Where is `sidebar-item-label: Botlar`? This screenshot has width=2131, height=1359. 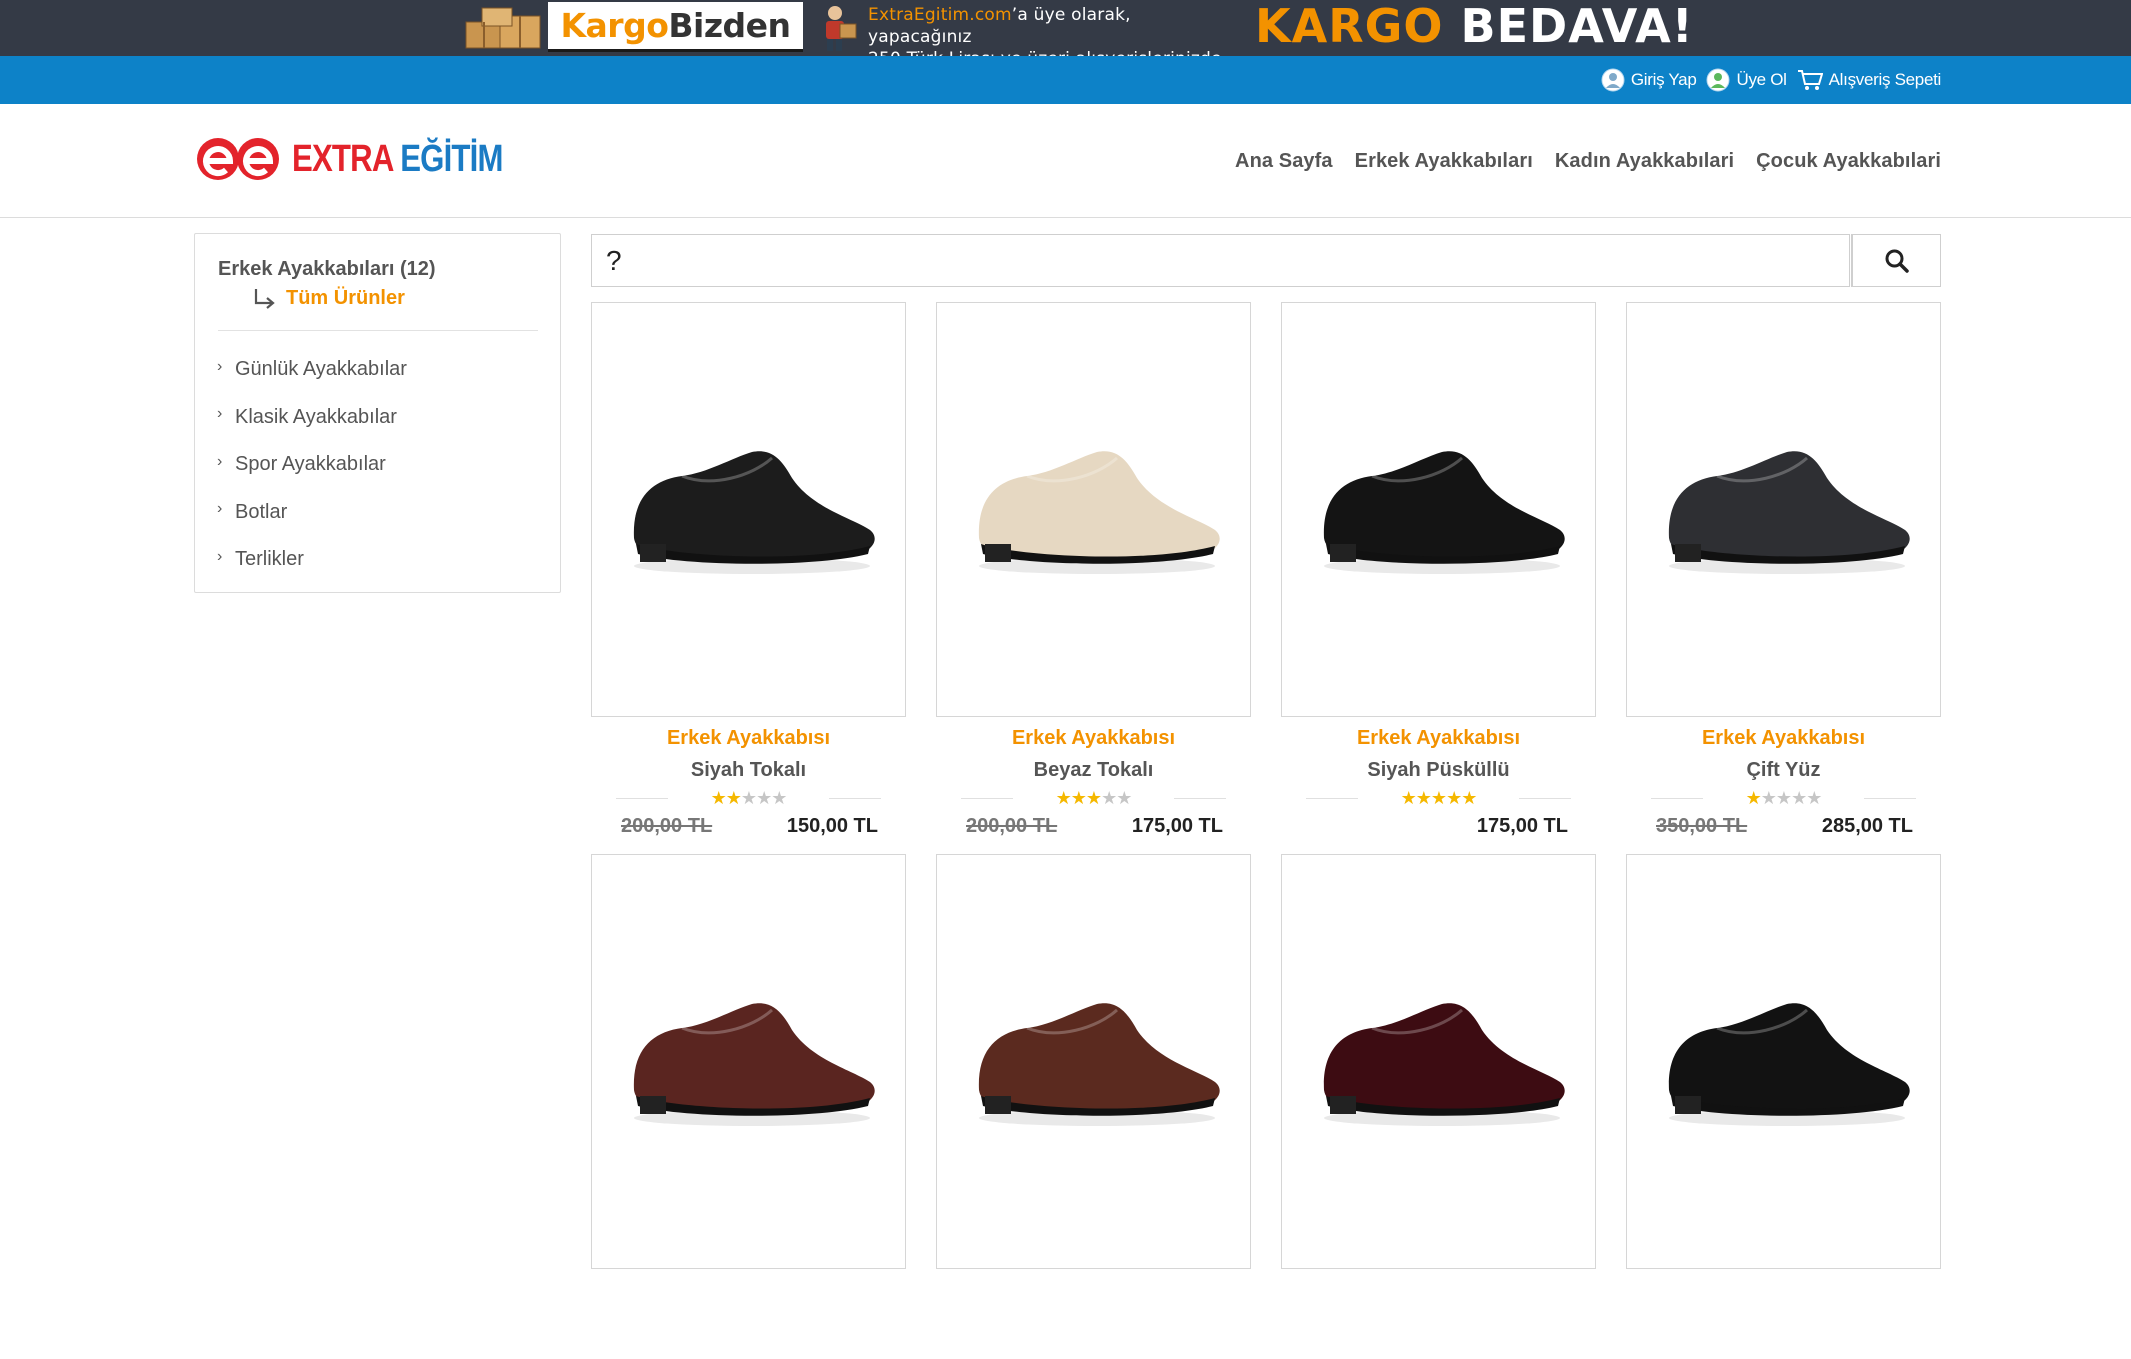 sidebar-item-label: Botlar is located at coordinates (261, 511).